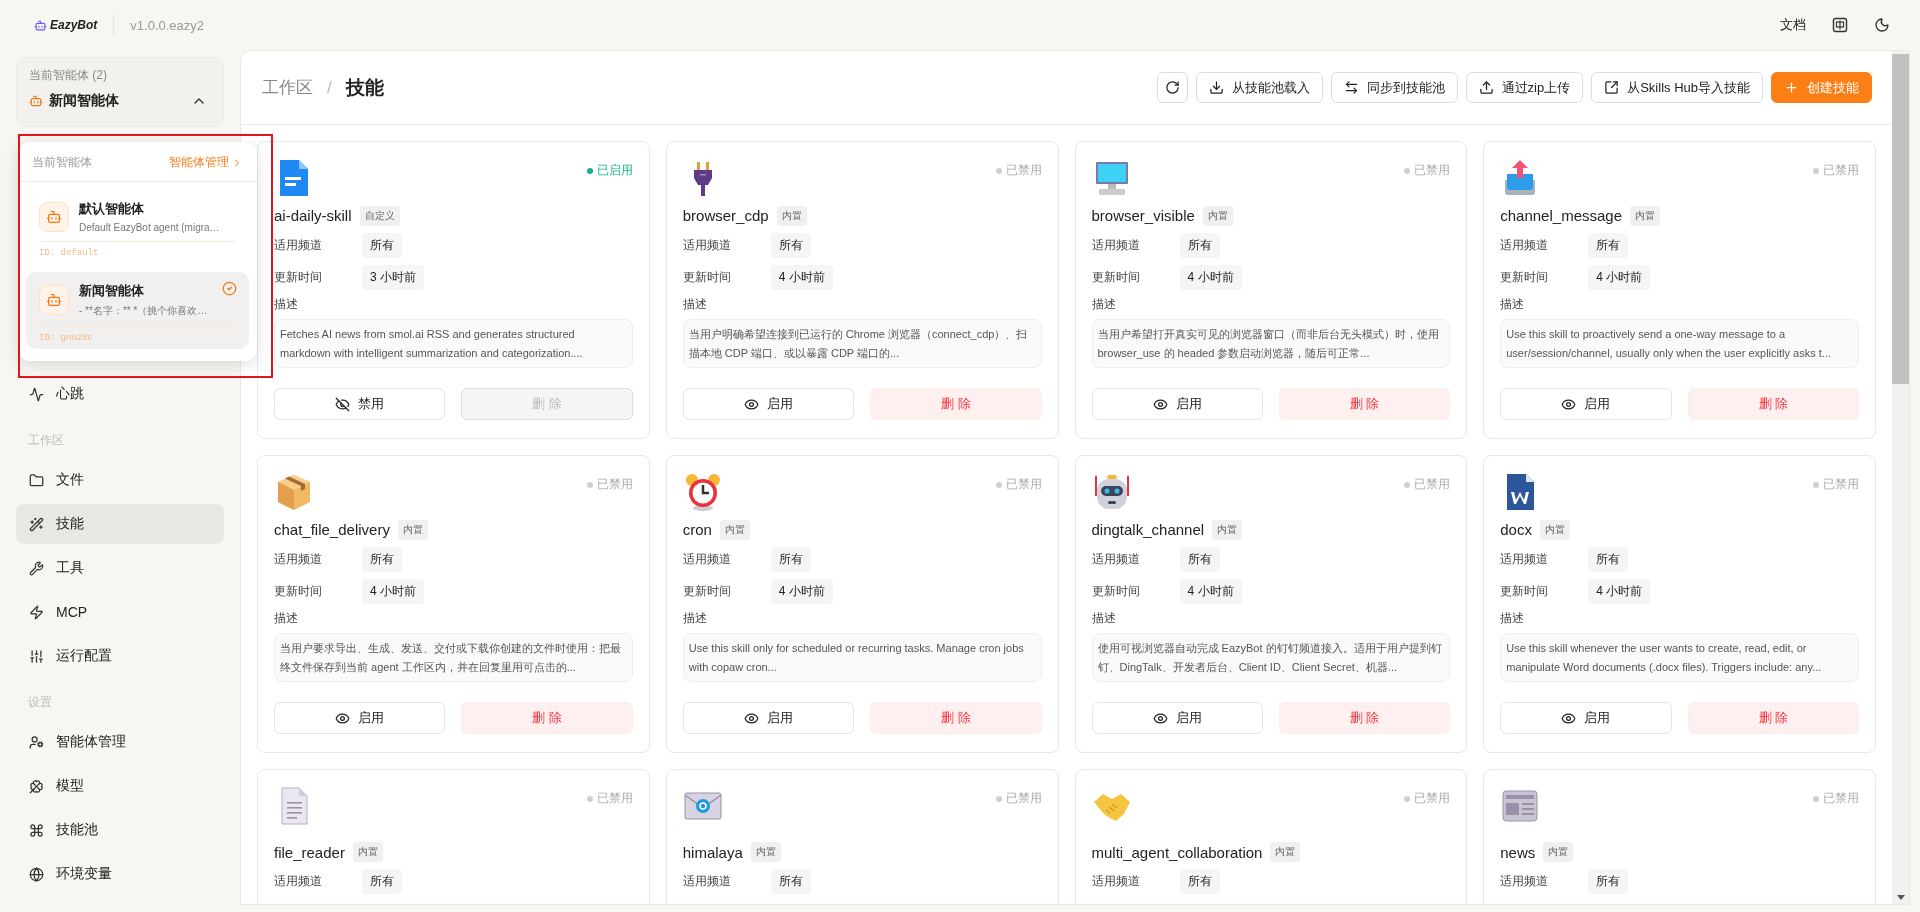  Describe the element at coordinates (712, 852) in the screenshot. I see `skill-name: himalaya` at that location.